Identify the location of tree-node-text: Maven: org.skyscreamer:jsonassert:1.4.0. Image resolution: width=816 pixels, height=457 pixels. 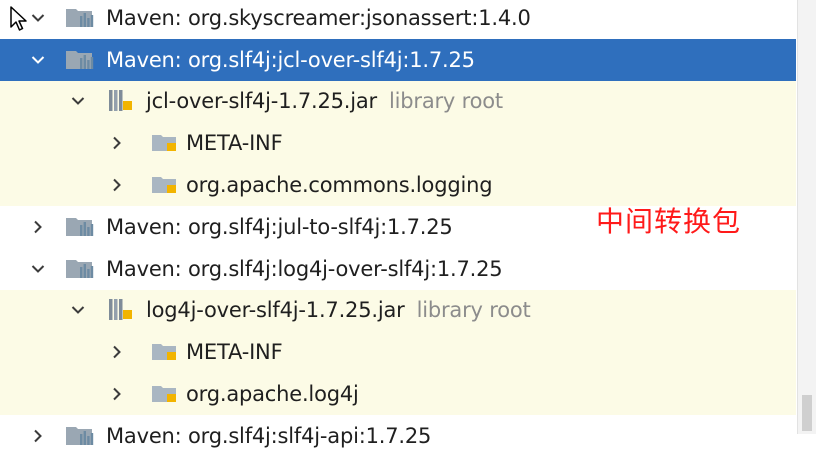
(318, 17).